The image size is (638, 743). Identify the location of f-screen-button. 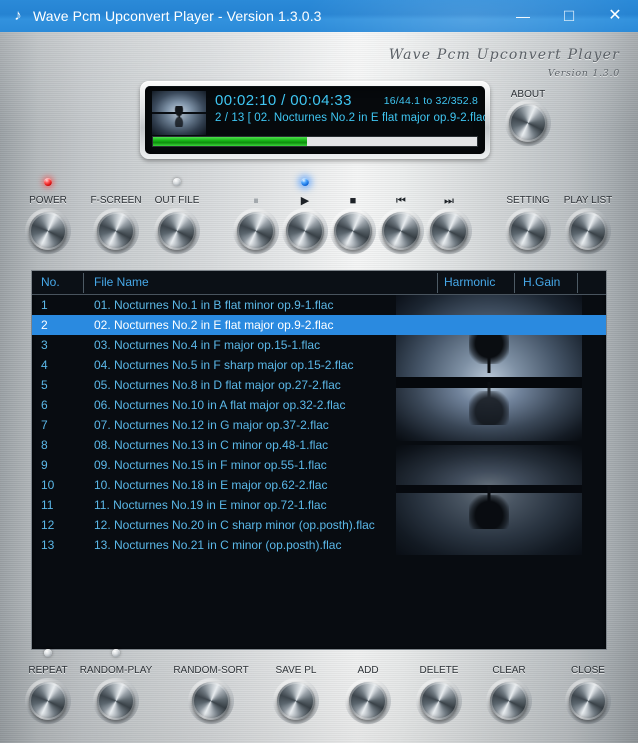
(116, 231).